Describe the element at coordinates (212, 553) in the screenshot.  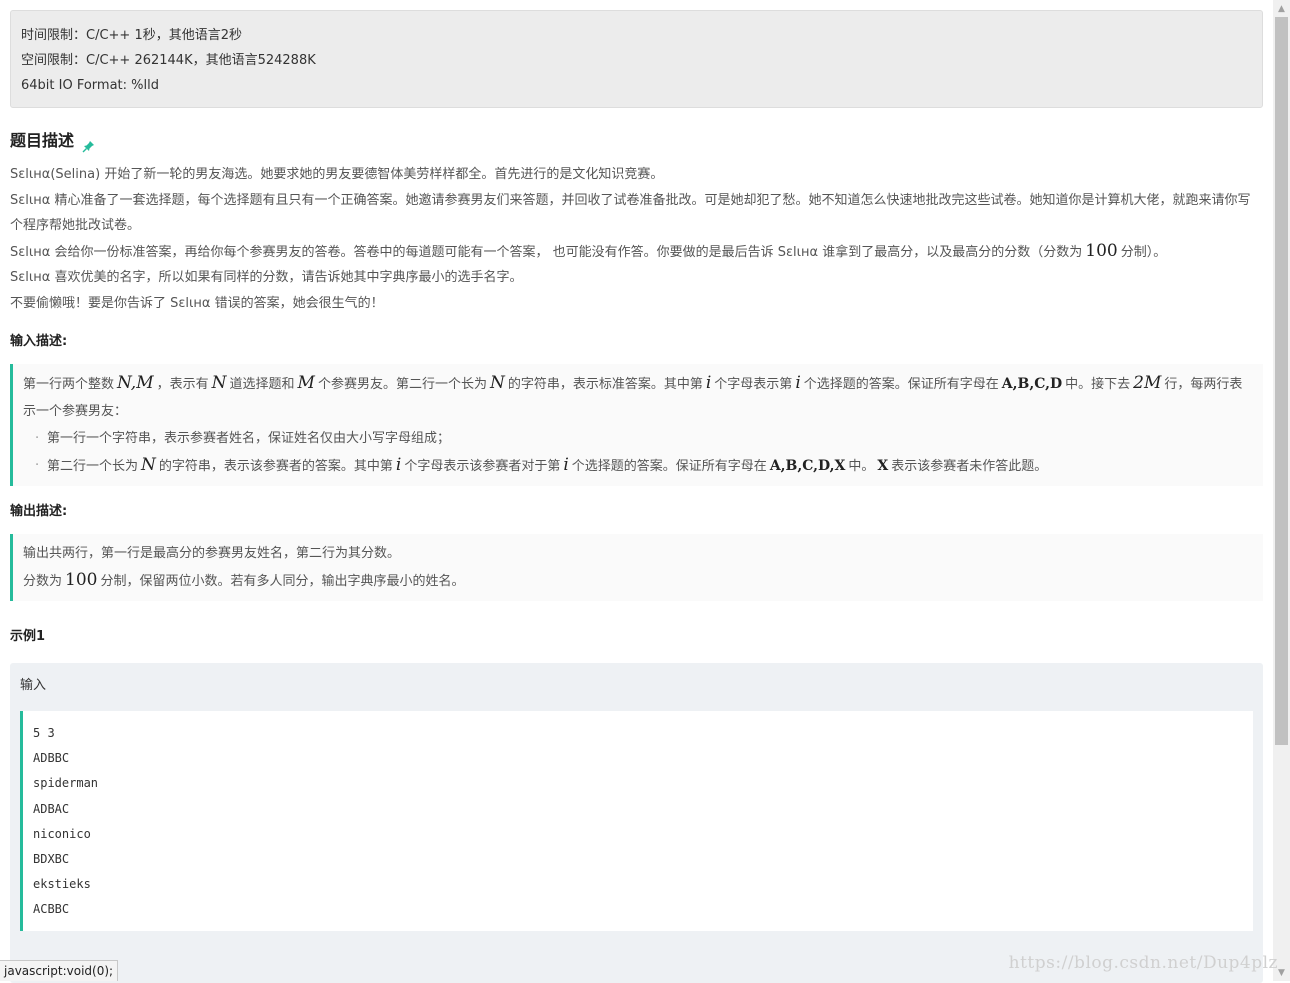
I see `output-line: 输出共两行，第一行是最高分的参赛男友姓名，第二行为其分数。` at that location.